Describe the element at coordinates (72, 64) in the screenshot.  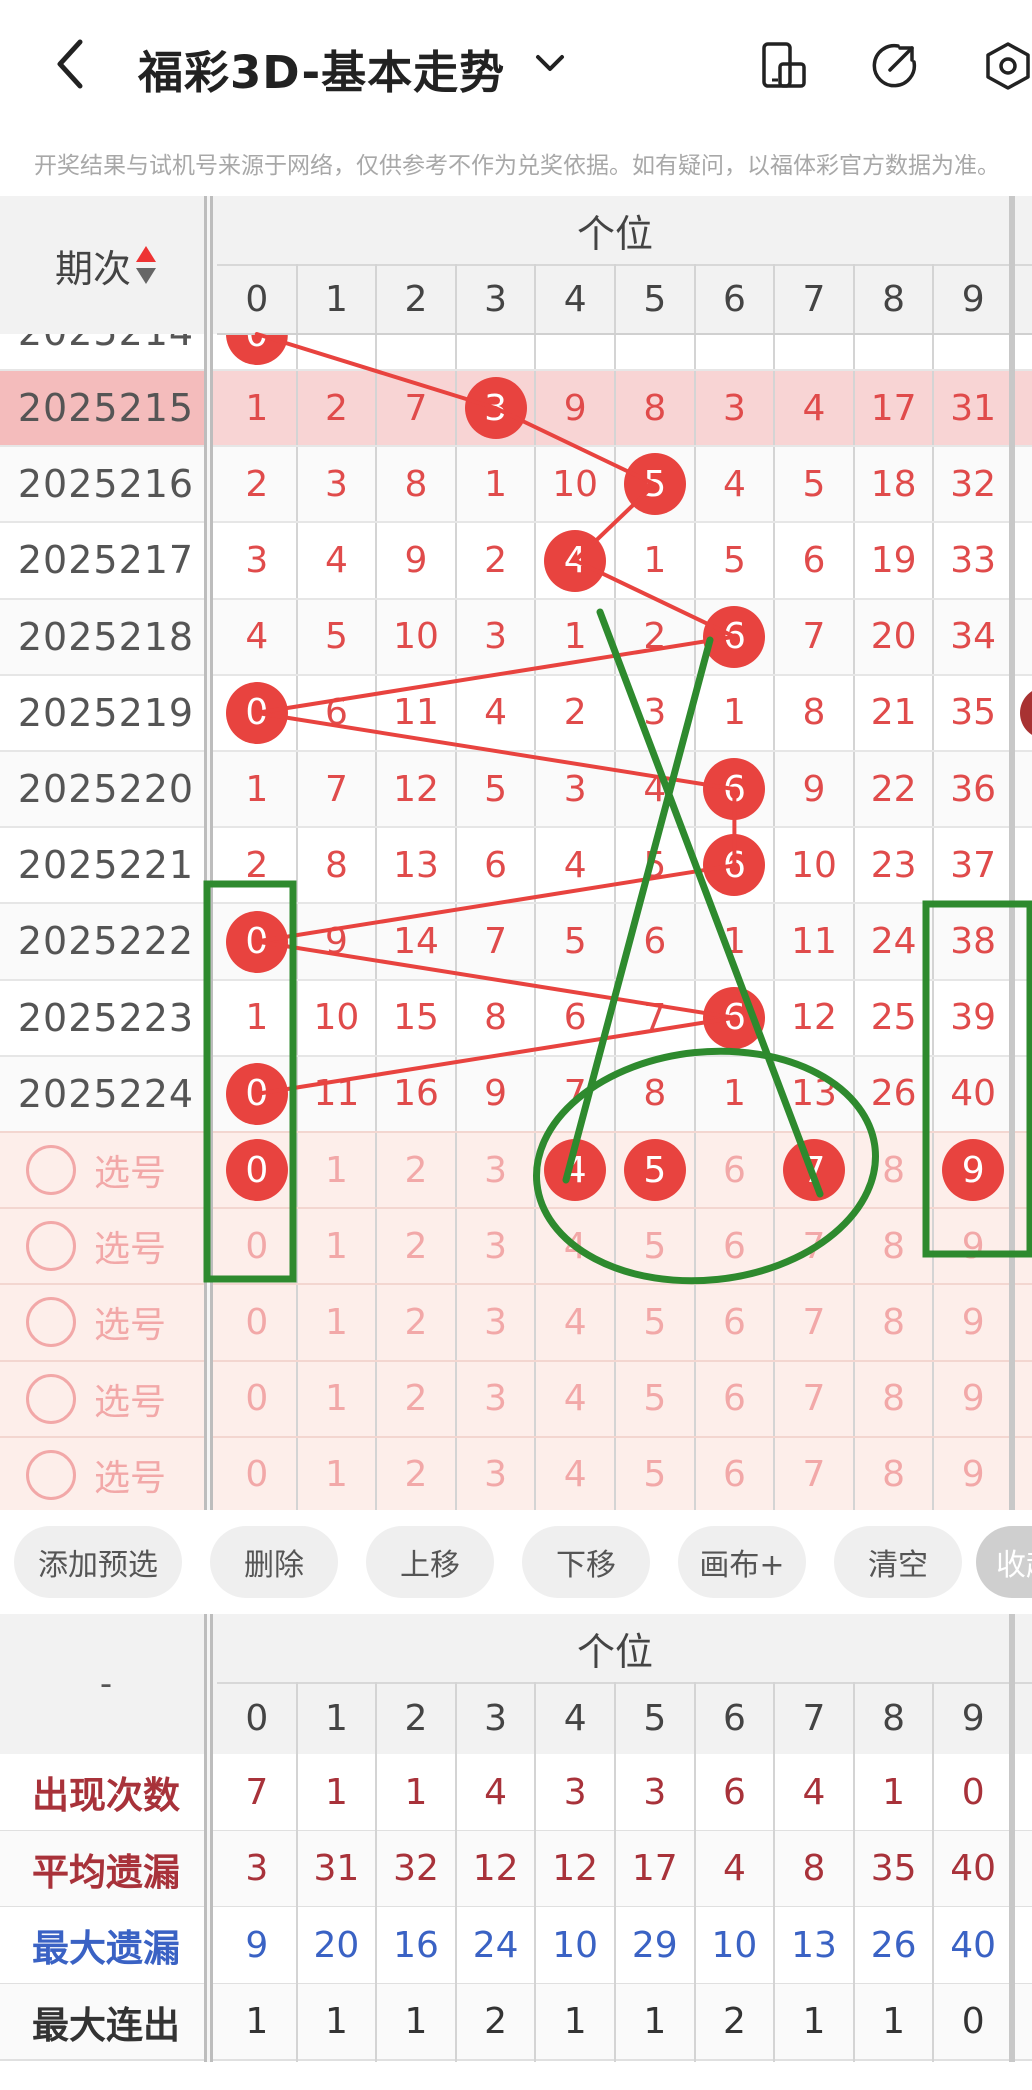
I see `back-arrow-icon` at that location.